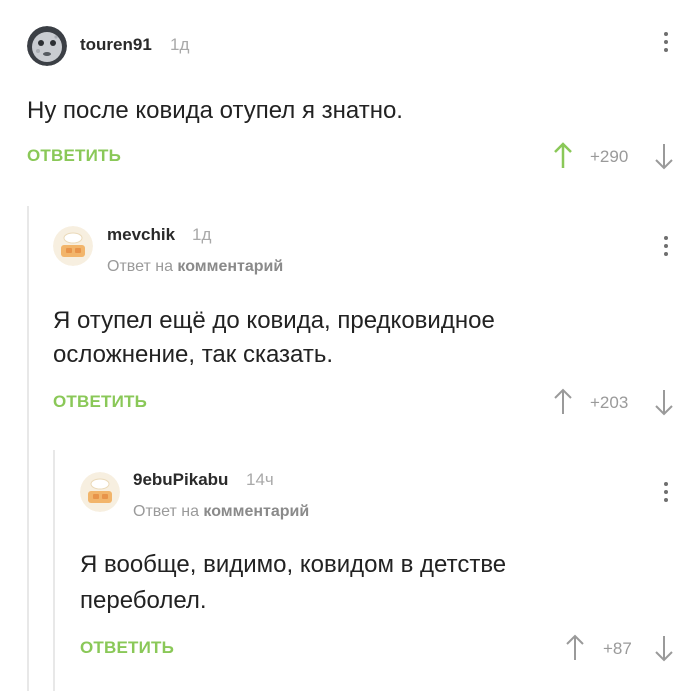 The width and height of the screenshot is (700, 691). I want to click on moon-face-avatar-icon, so click(47, 46).